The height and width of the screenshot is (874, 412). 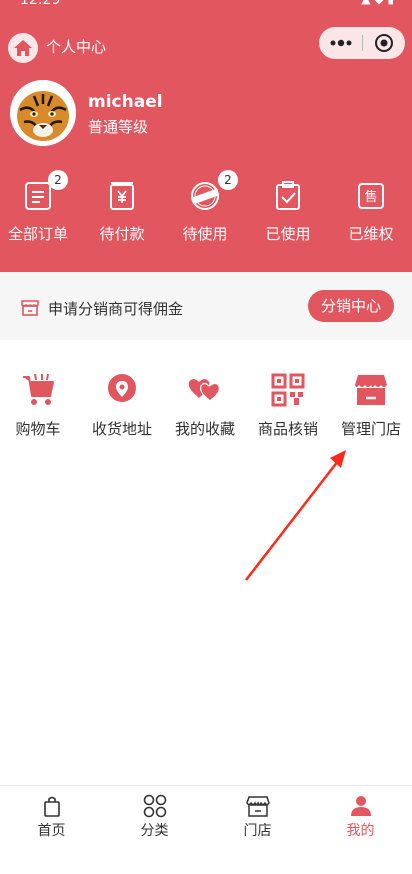 I want to click on status-bar: 12:29 ▲ ◆ ▮, so click(x=206, y=4).